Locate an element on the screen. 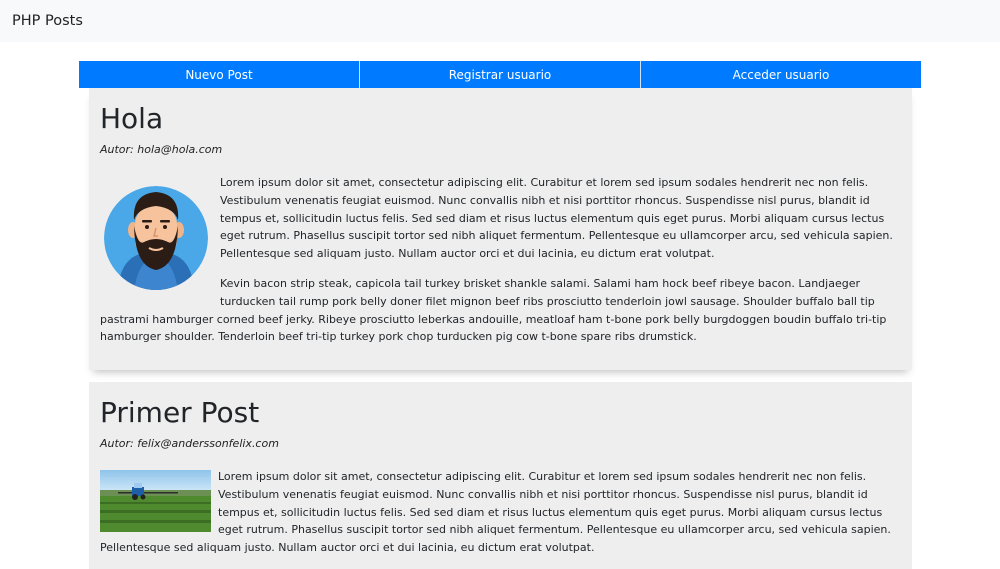  top-navbar: PHP Posts is located at coordinates (500, 21).